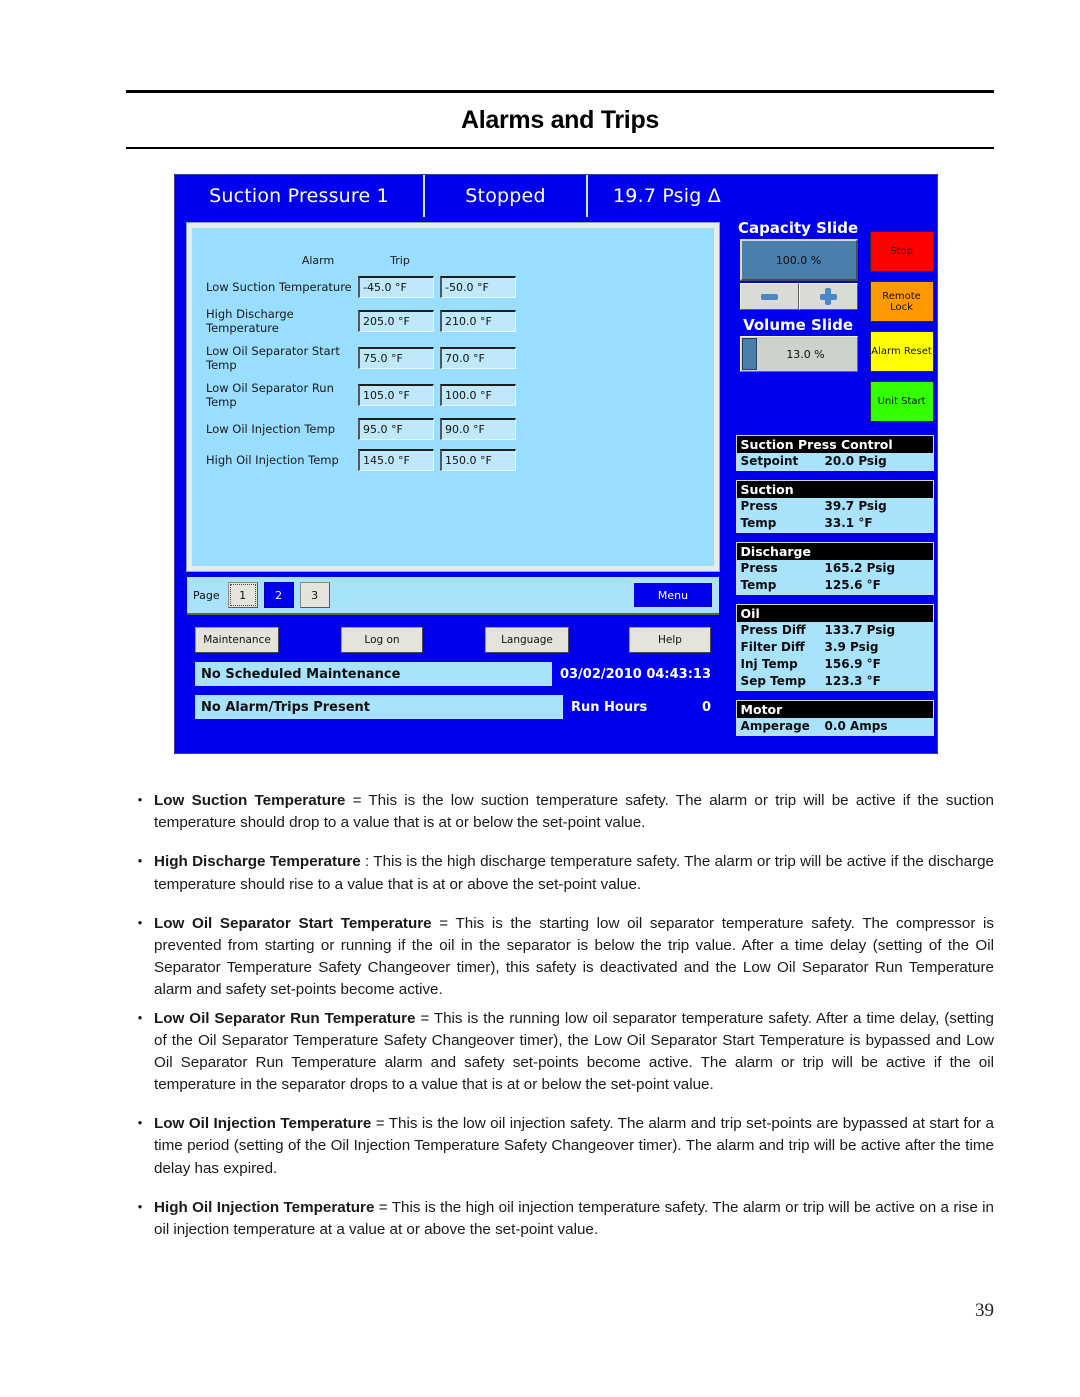 This screenshot has width=1080, height=1397. I want to click on readout-value: 165.2 Psig, so click(860, 568).